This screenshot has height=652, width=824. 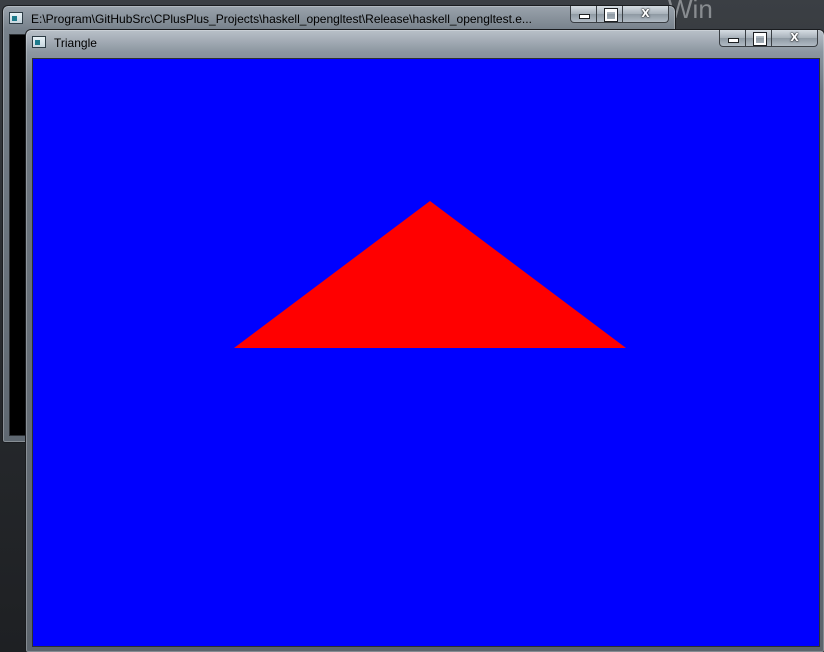 I want to click on triangle-minimize-button, so click(x=732, y=38).